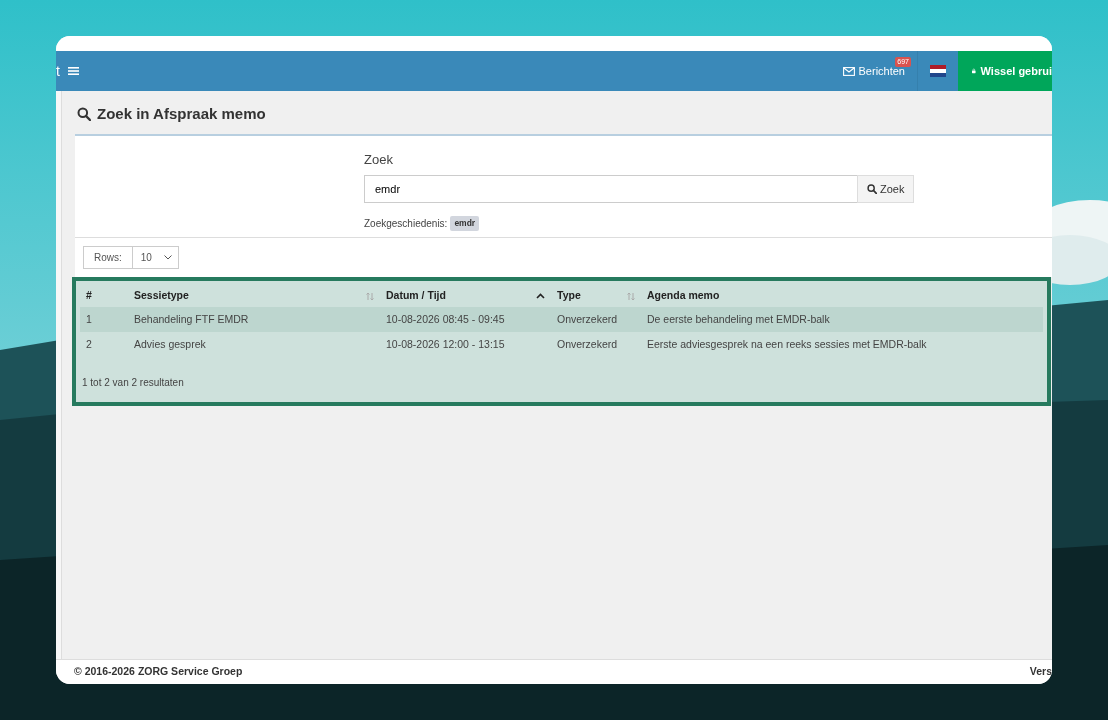 The width and height of the screenshot is (1108, 720). Describe the element at coordinates (191, 318) in the screenshot. I see `table-cell: Behandeling FTF EMDR` at that location.